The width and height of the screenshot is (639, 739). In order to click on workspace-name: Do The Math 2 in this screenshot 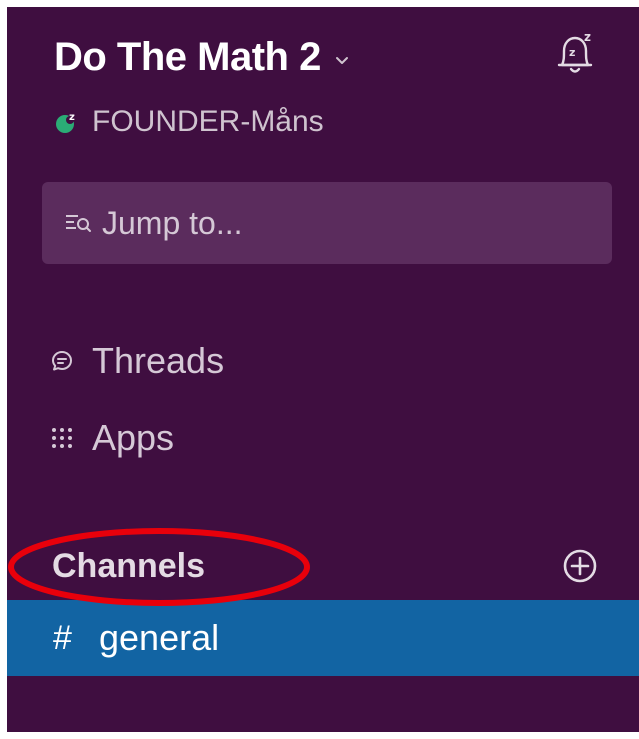, I will do `click(187, 57)`.